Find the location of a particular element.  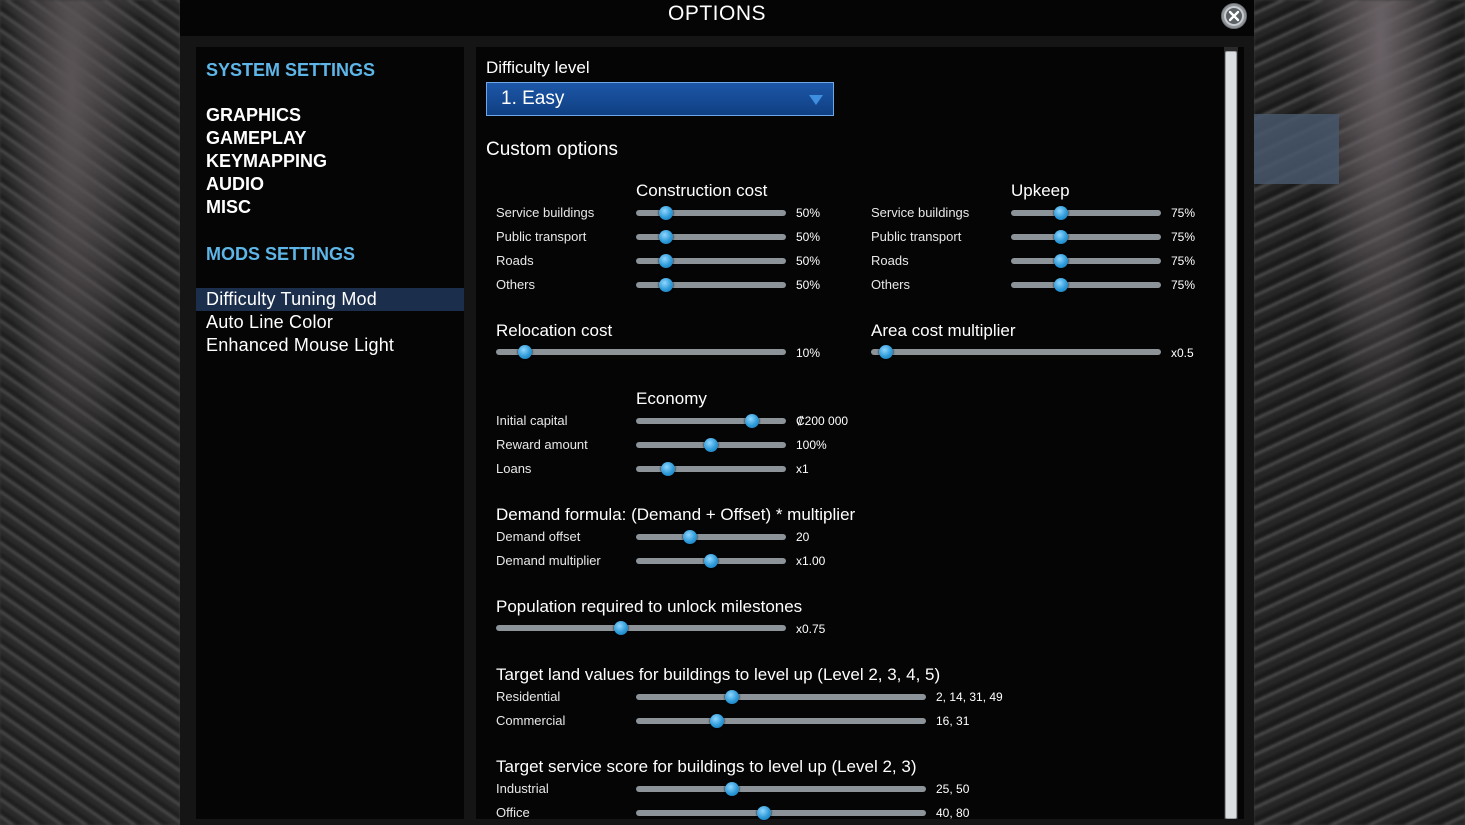

difficulty-selected-value: 1. Easy is located at coordinates (533, 98).